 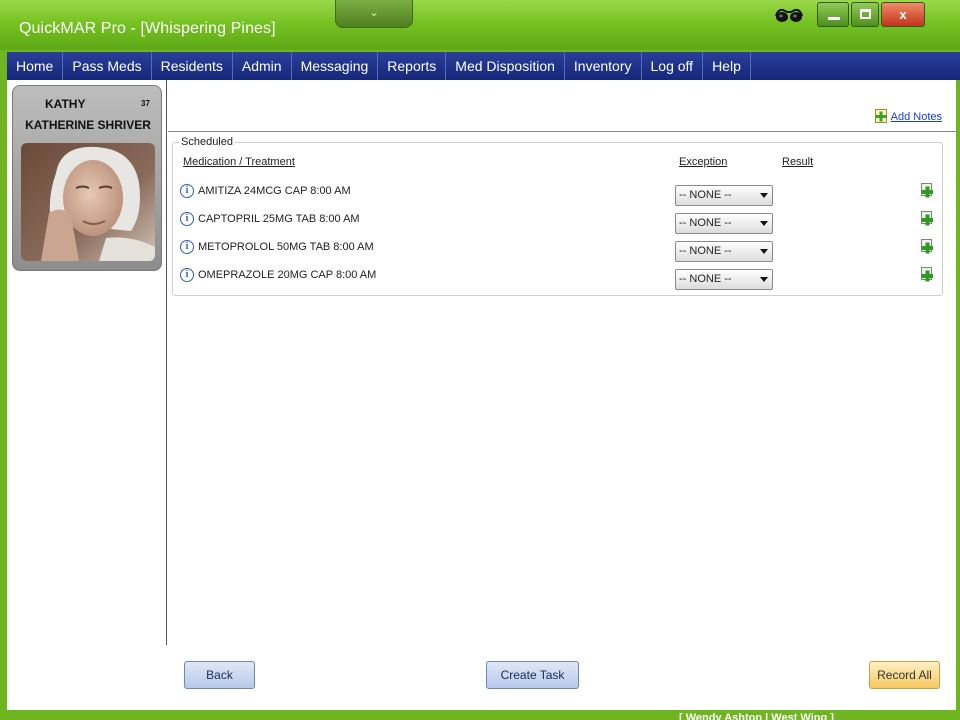 What do you see at coordinates (558, 279) in the screenshot?
I see `medication-row: i OMEPRAZOLE 20MG CAP 8:00 AM -- NONE --` at bounding box center [558, 279].